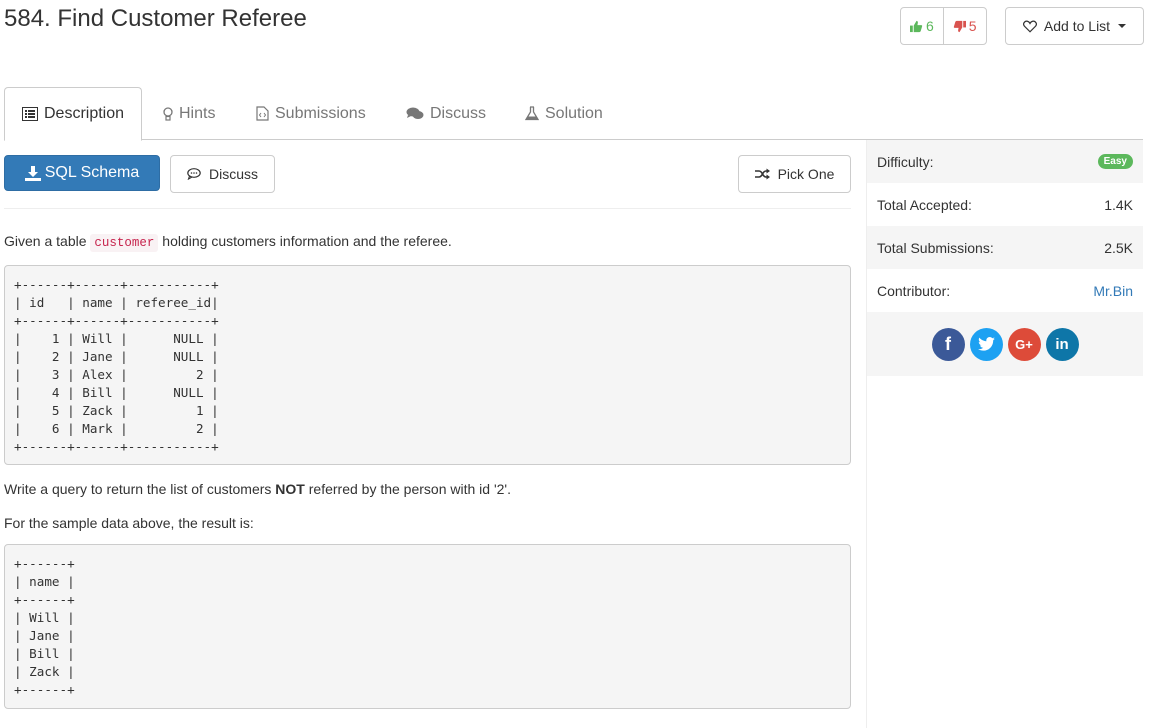 The image size is (1163, 728). Describe the element at coordinates (320, 113) in the screenshot. I see `tab-submissions-label: Submissions` at that location.